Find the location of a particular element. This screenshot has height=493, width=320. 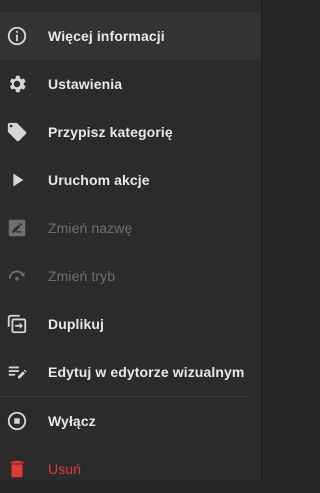

stop-icon is located at coordinates (17, 421).